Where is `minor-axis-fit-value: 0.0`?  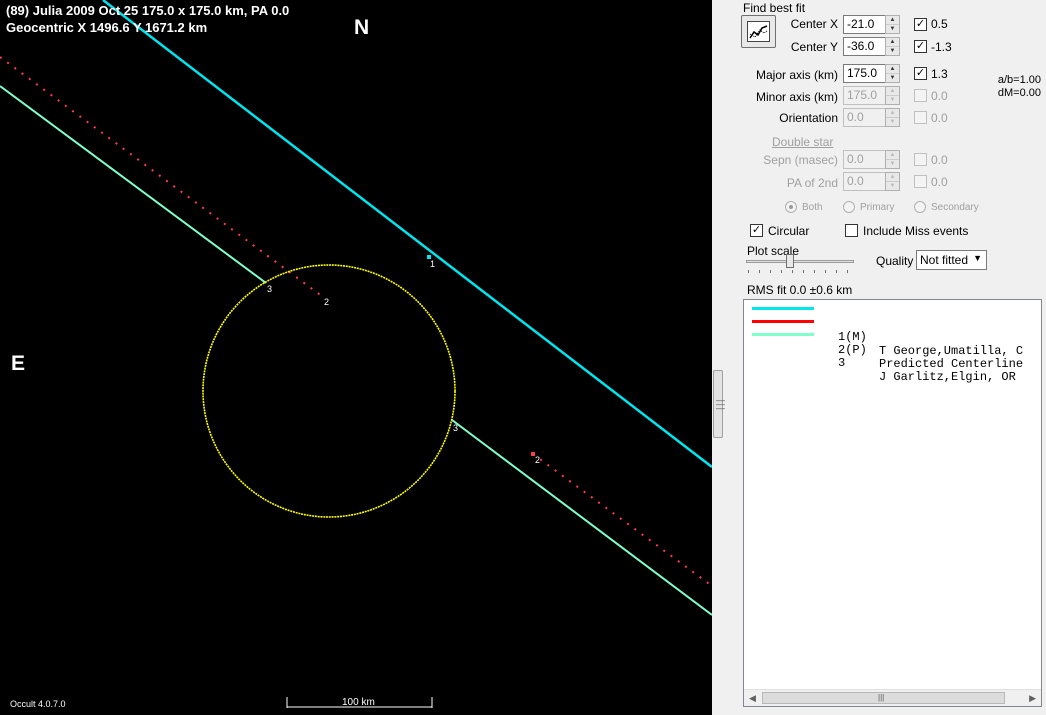
minor-axis-fit-value: 0.0 is located at coordinates (939, 96).